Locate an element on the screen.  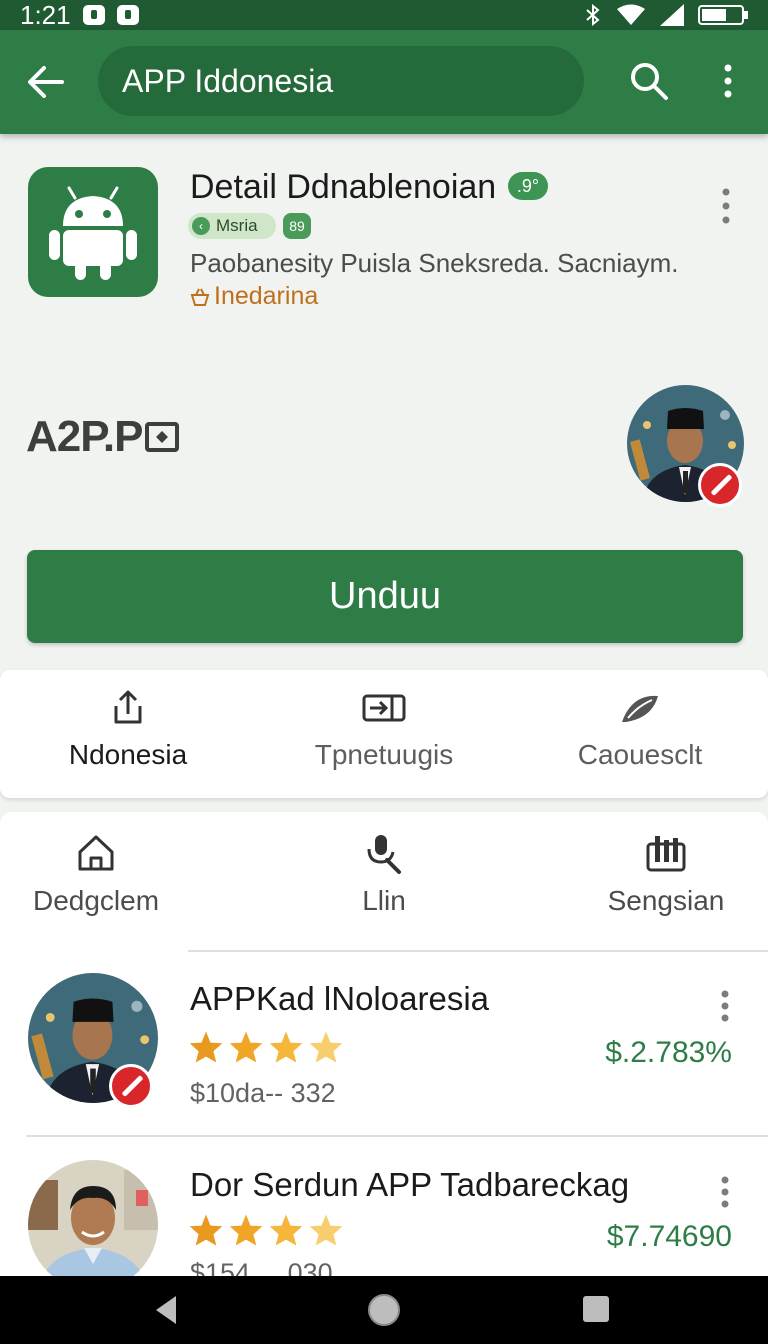
home-icon is located at coordinates (96, 853).